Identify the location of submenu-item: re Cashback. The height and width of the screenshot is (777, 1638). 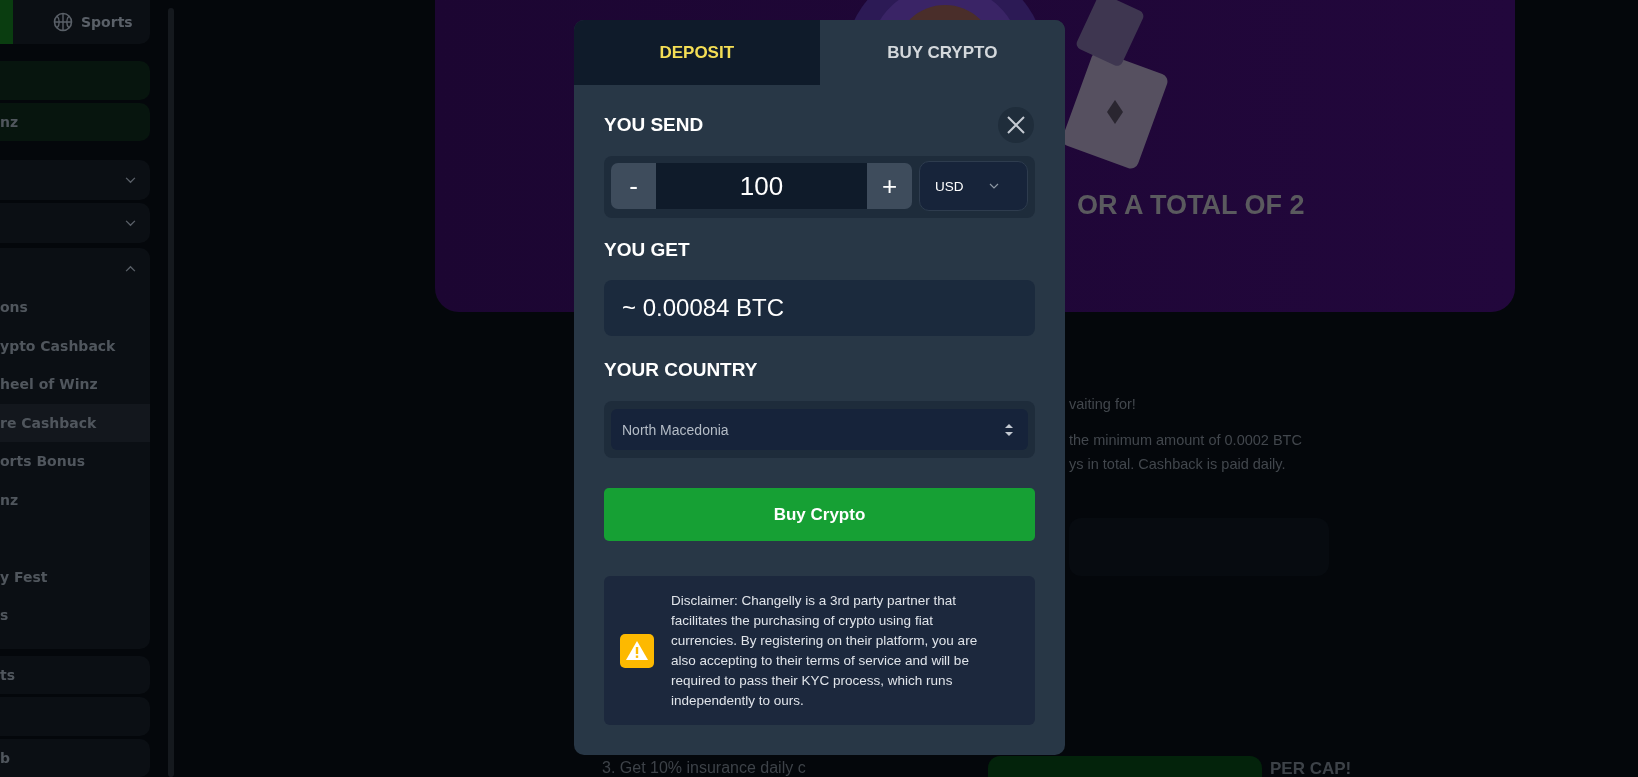
(75, 423).